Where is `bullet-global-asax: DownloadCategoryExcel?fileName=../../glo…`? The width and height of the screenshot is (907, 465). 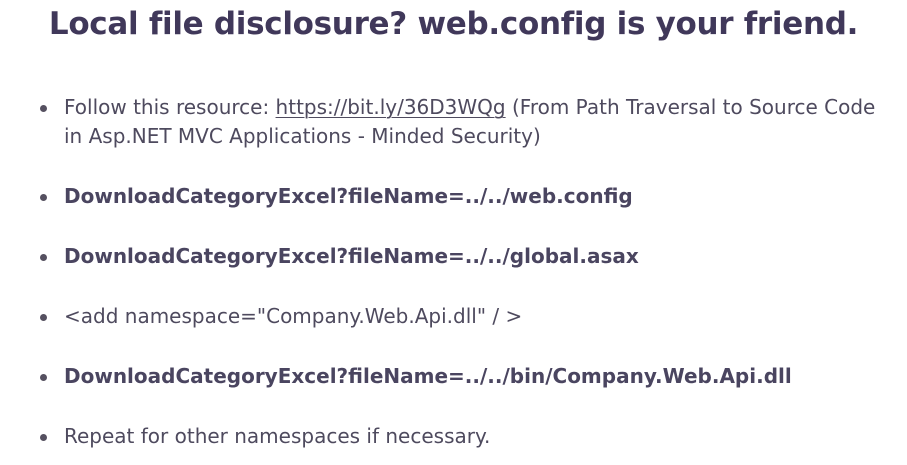
bullet-global-asax: DownloadCategoryExcel?fileName=../../glo… is located at coordinates (461, 256).